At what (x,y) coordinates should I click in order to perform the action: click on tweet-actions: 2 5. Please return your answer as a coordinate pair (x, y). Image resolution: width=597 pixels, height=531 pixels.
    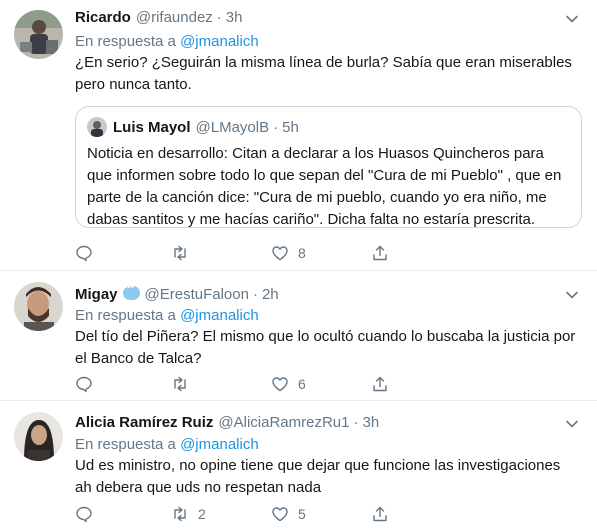
    Looking at the image, I should click on (275, 514).